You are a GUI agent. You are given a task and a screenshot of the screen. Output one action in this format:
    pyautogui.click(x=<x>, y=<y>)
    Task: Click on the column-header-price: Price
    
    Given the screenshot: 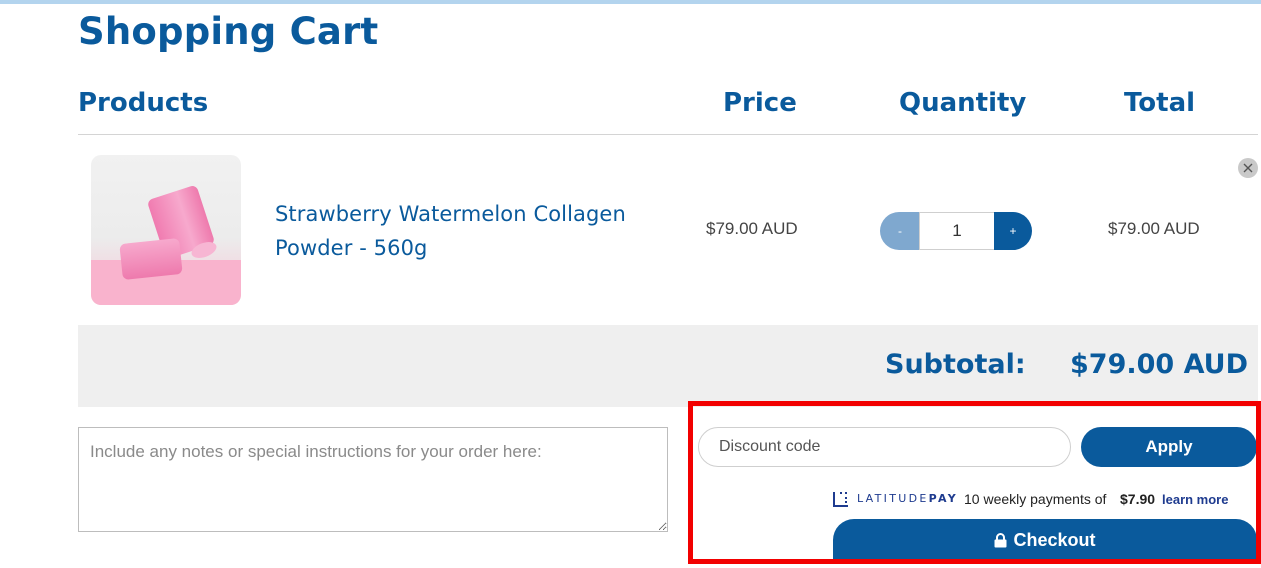 What is the action you would take?
    pyautogui.click(x=760, y=103)
    